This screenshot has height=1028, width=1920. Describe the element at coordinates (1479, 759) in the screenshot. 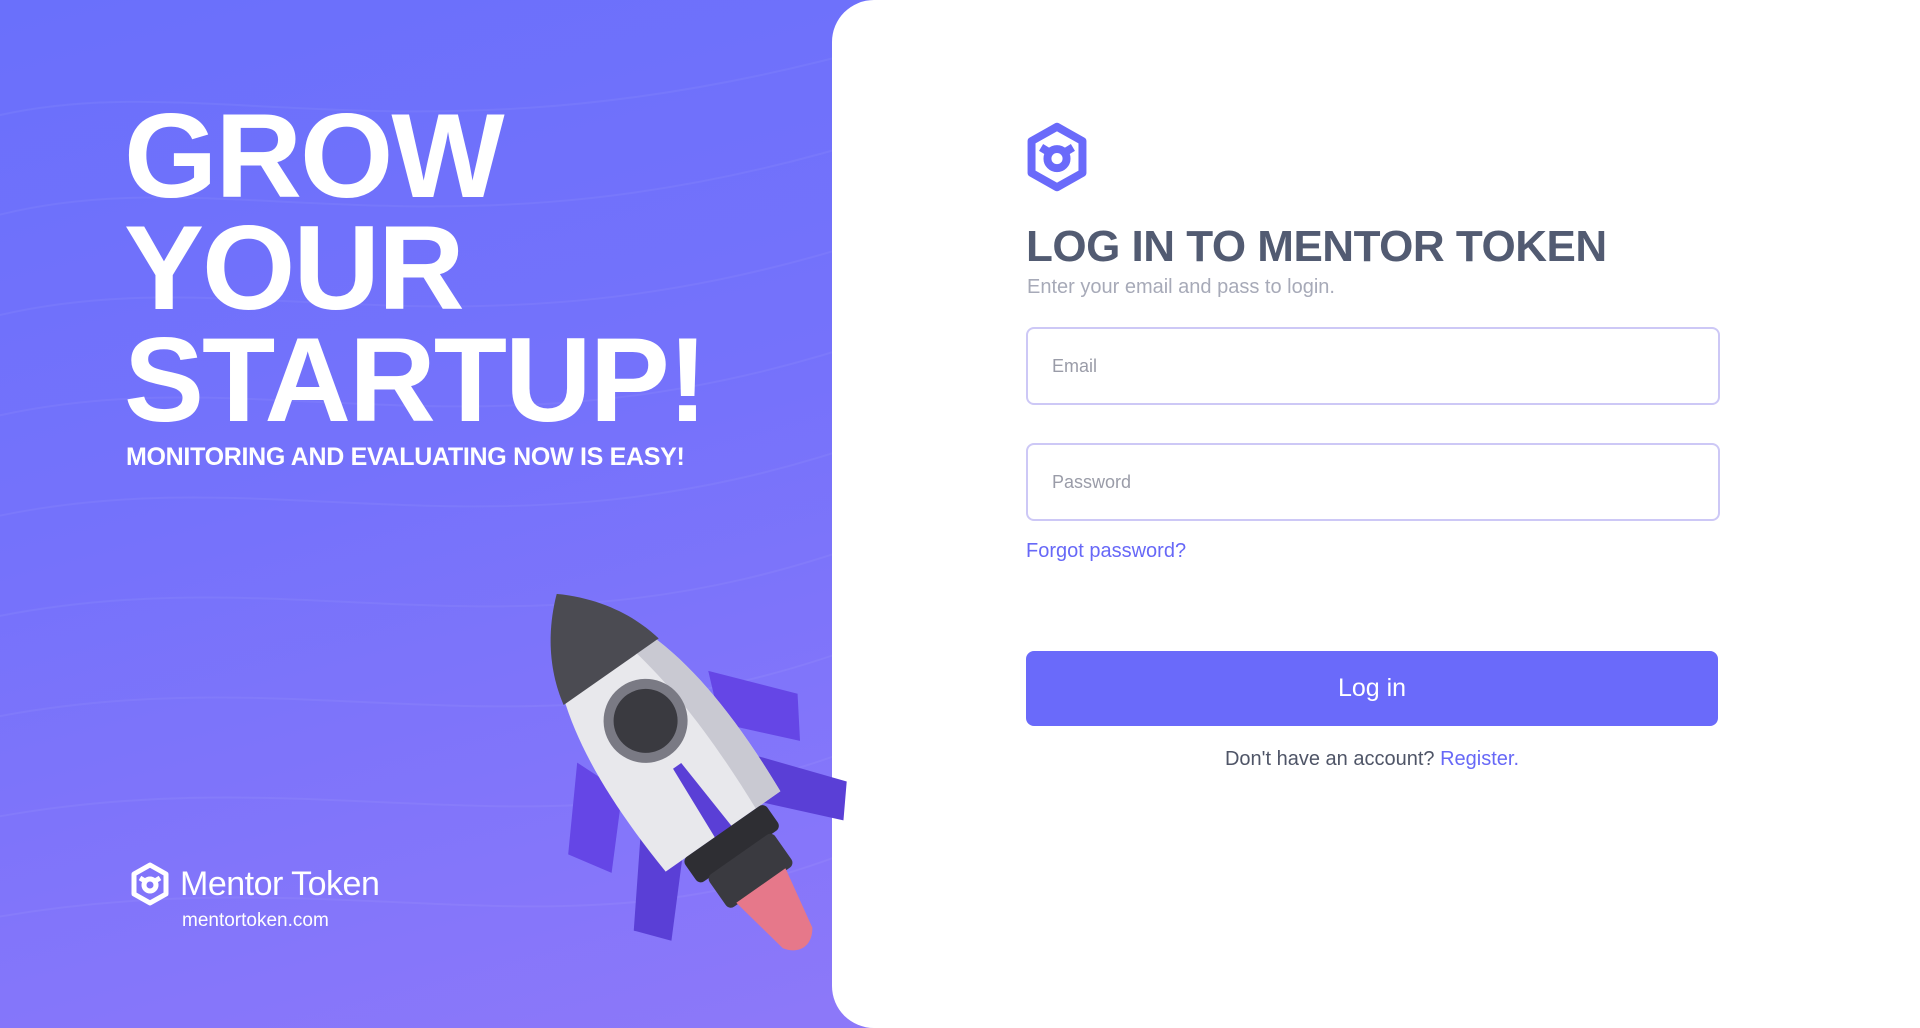

I see `register-link: Register.` at that location.